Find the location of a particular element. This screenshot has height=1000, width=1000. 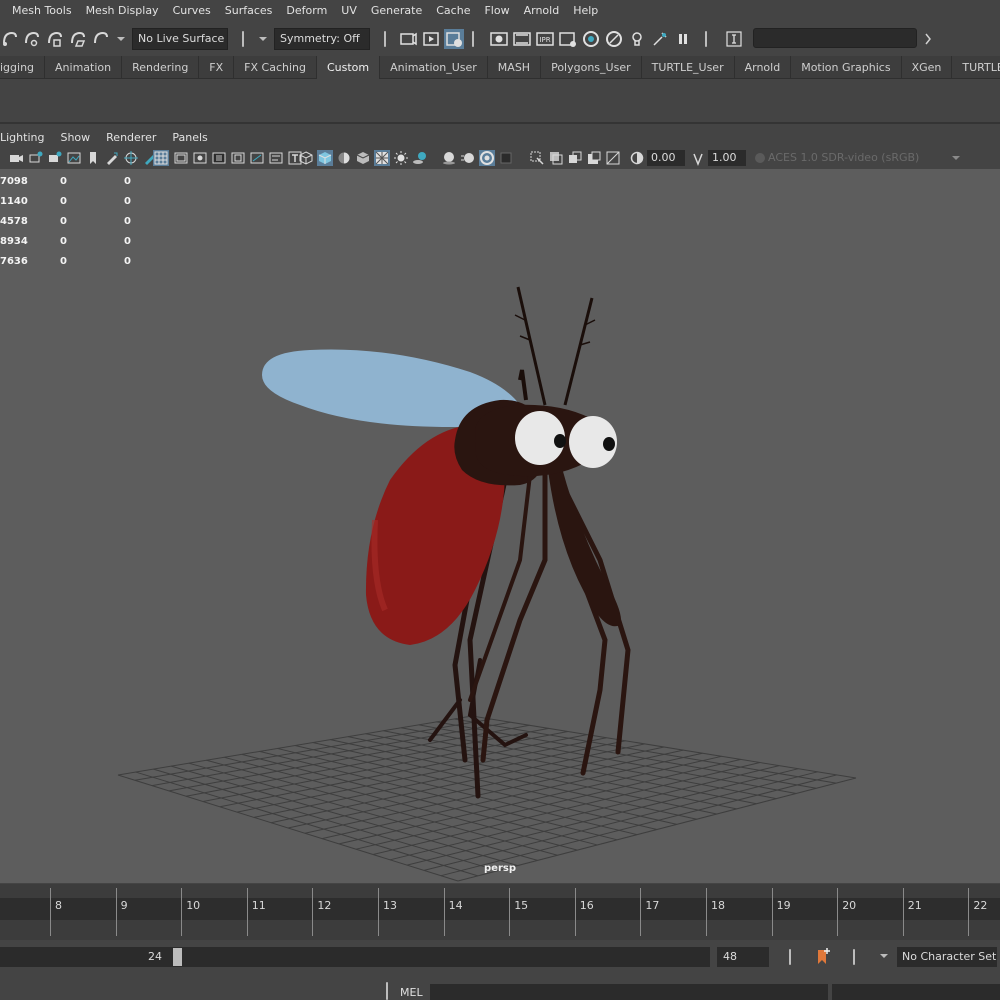

safe-title-icon is located at coordinates (276, 158).